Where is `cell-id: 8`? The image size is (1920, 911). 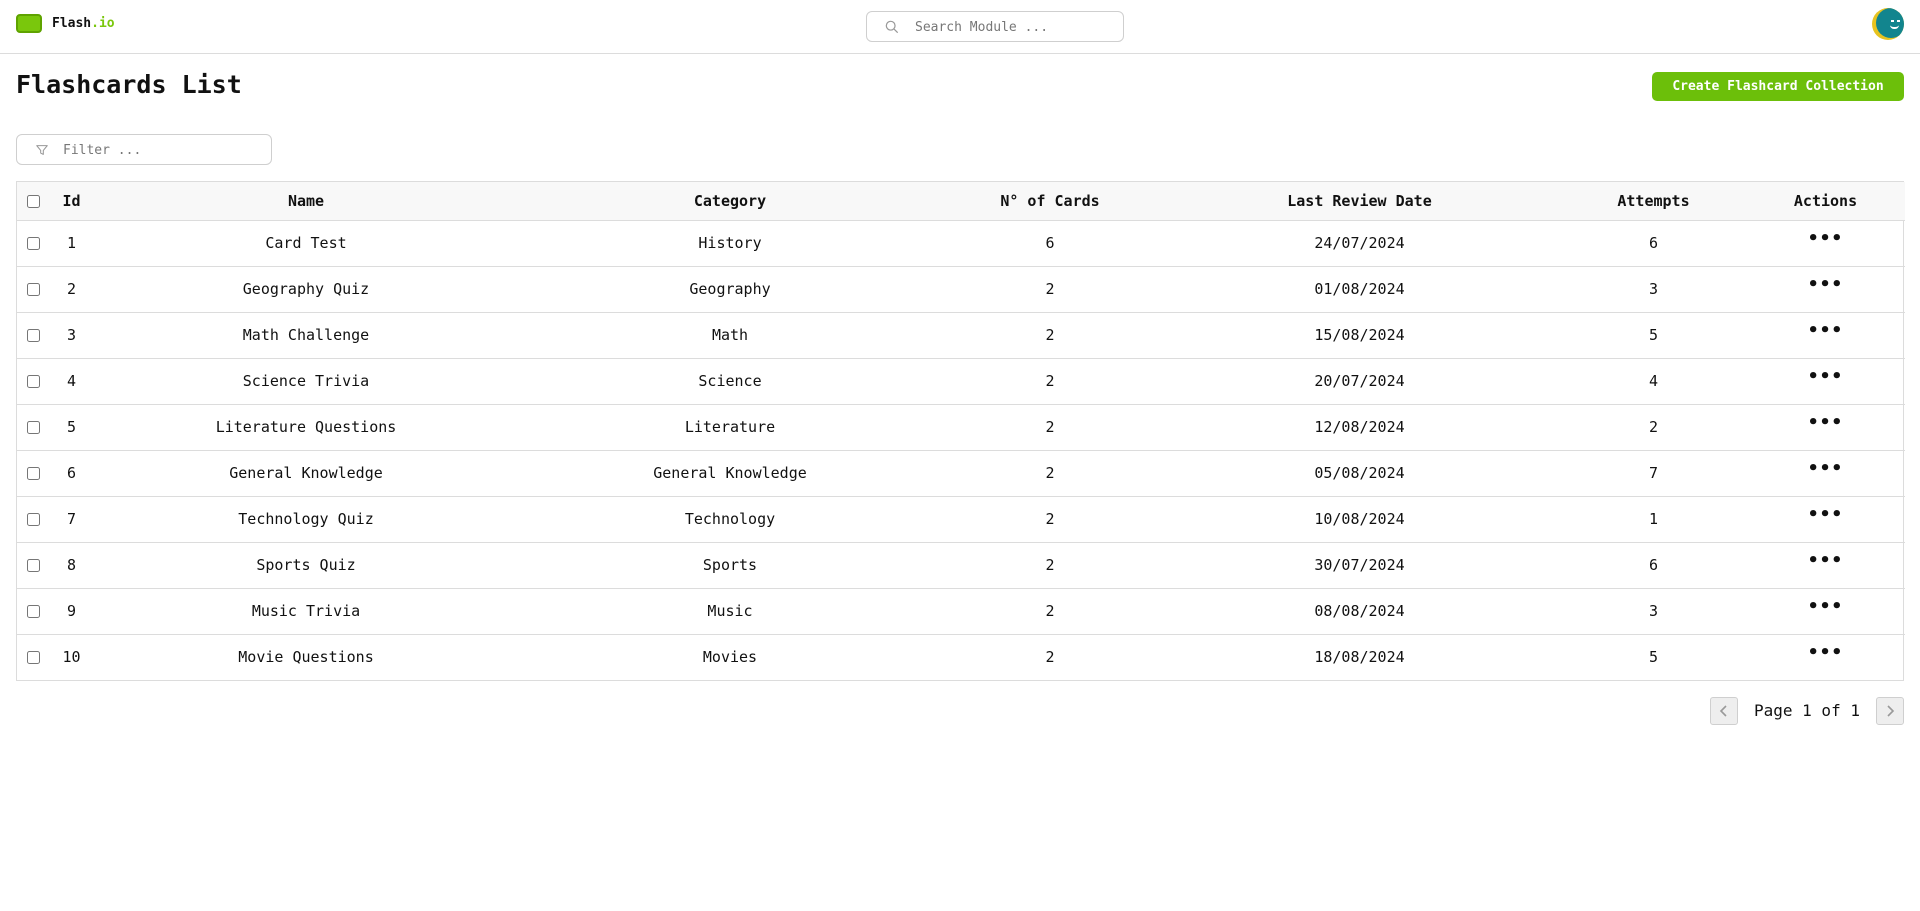
cell-id: 8 is located at coordinates (71, 565).